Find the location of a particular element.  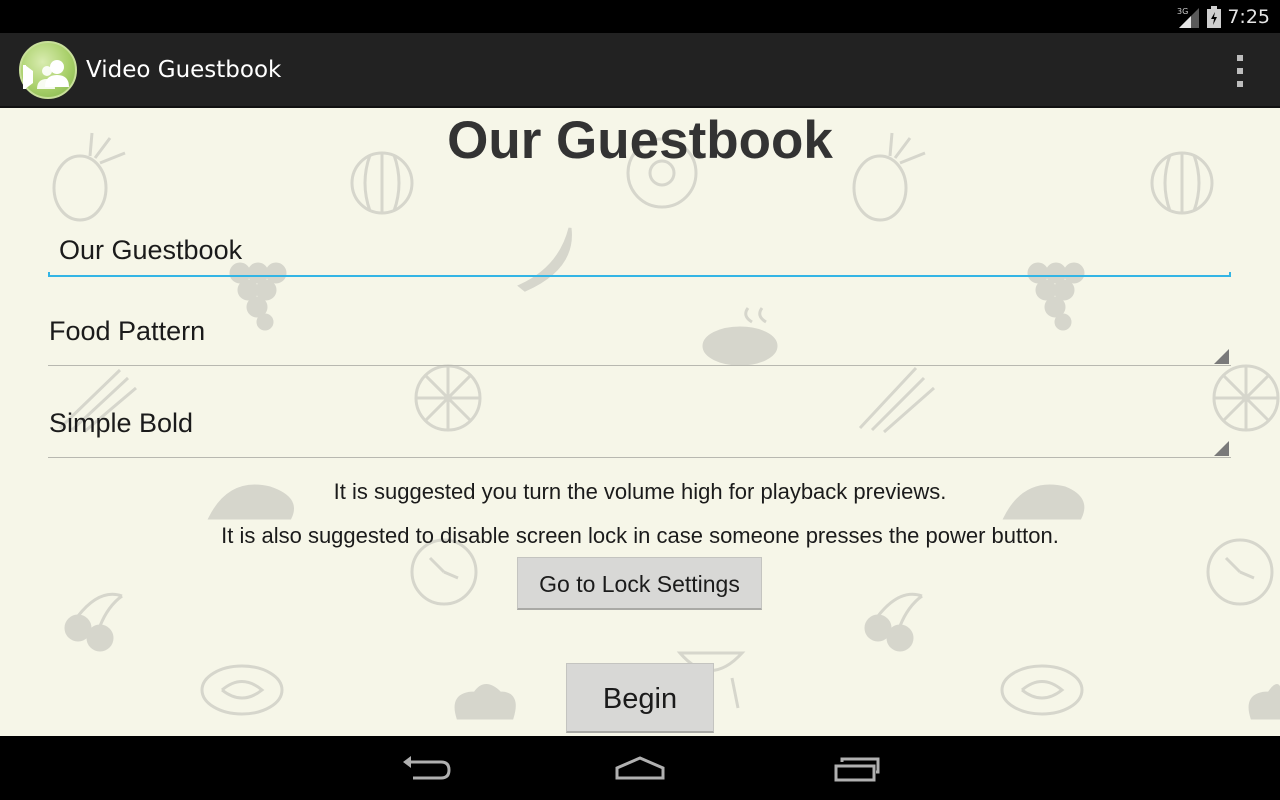

home-icon is located at coordinates (640, 768).